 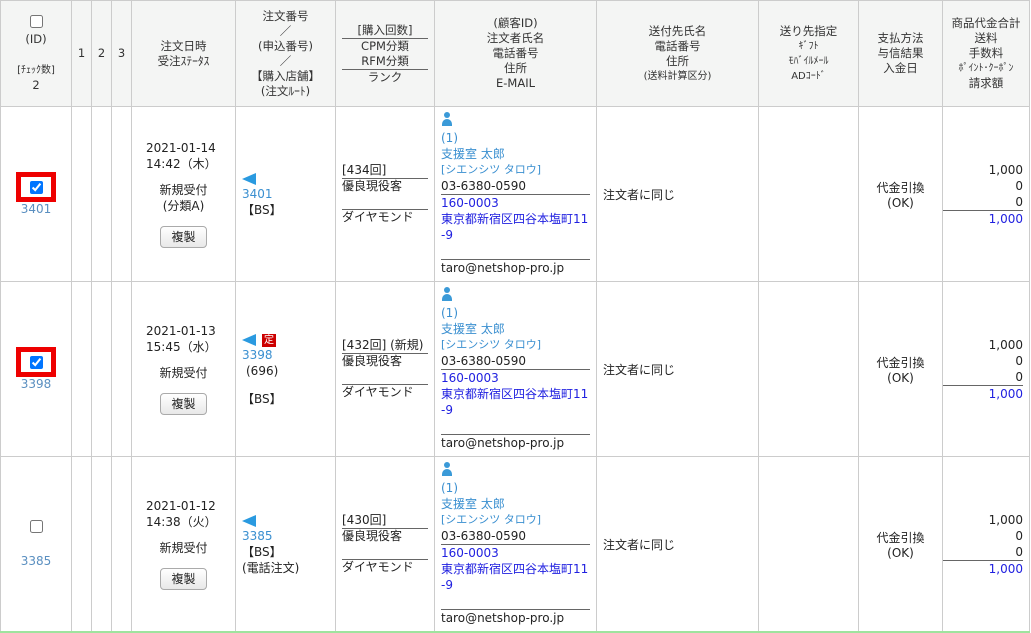 I want to click on col-2-cell, so click(x=101, y=544).